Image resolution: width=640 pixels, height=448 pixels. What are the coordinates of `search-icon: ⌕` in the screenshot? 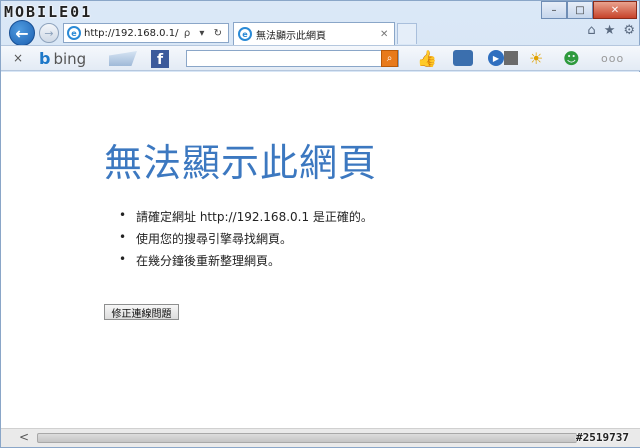 It's located at (389, 58).